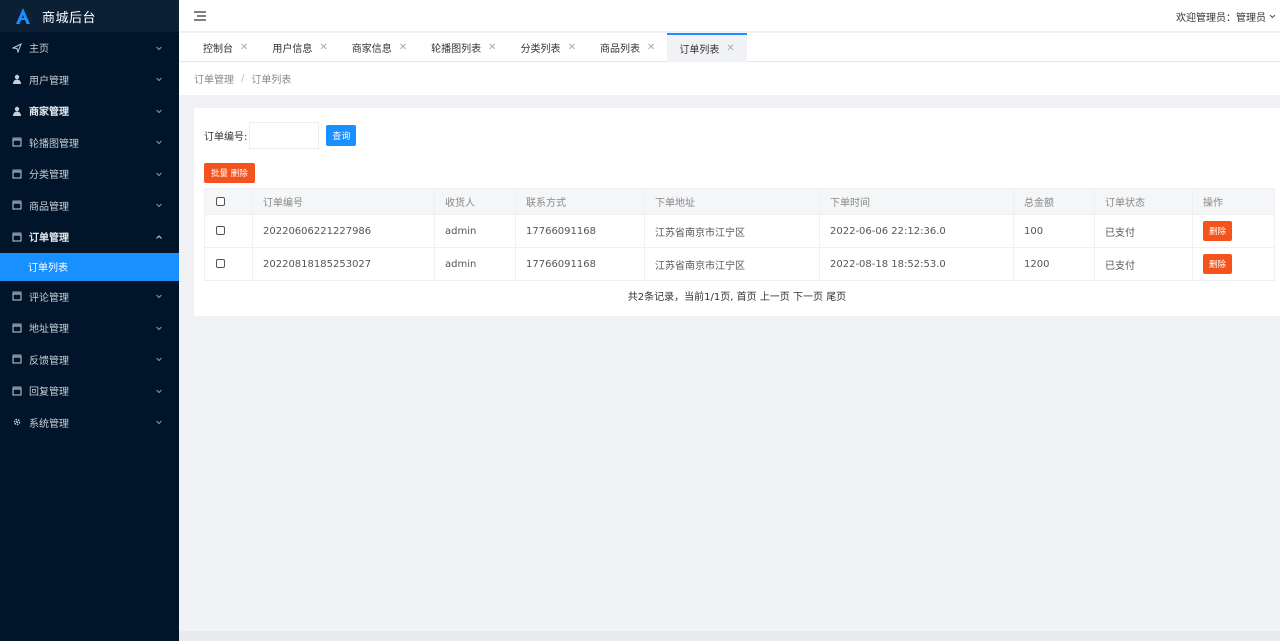 This screenshot has height=641, width=1280. Describe the element at coordinates (200, 15) in the screenshot. I see `menu-toggle-icon` at that location.